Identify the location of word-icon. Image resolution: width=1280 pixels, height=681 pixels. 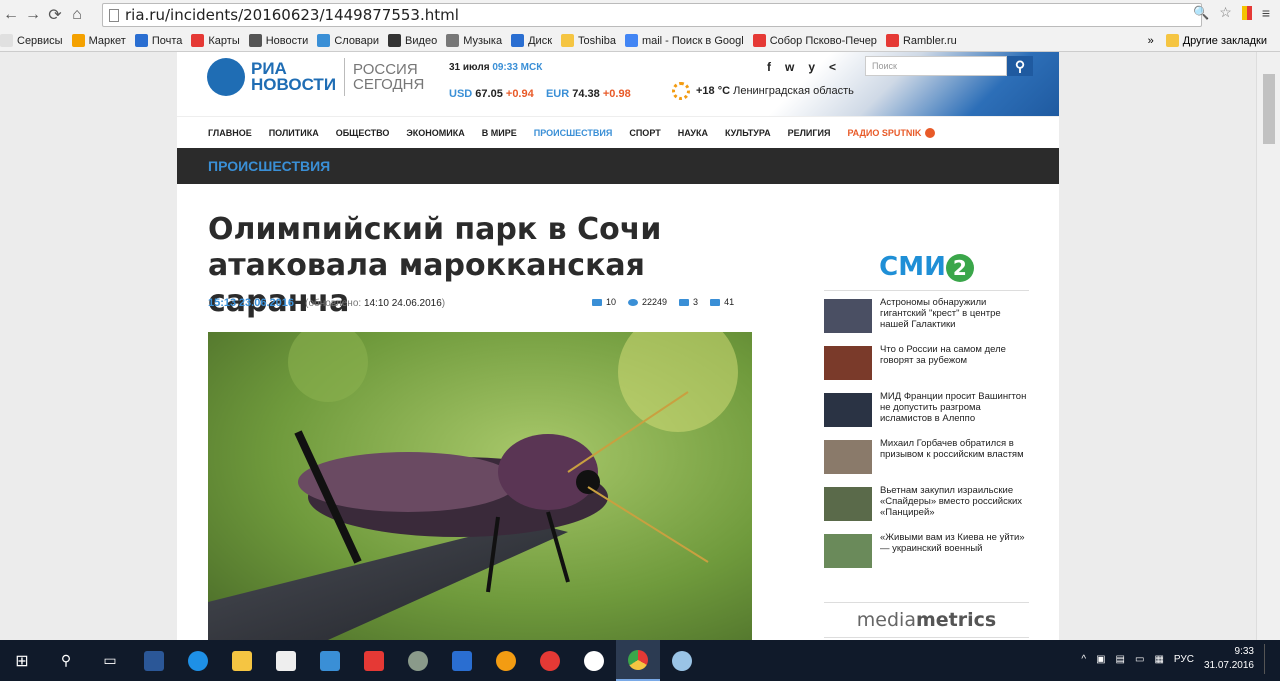
(154, 660).